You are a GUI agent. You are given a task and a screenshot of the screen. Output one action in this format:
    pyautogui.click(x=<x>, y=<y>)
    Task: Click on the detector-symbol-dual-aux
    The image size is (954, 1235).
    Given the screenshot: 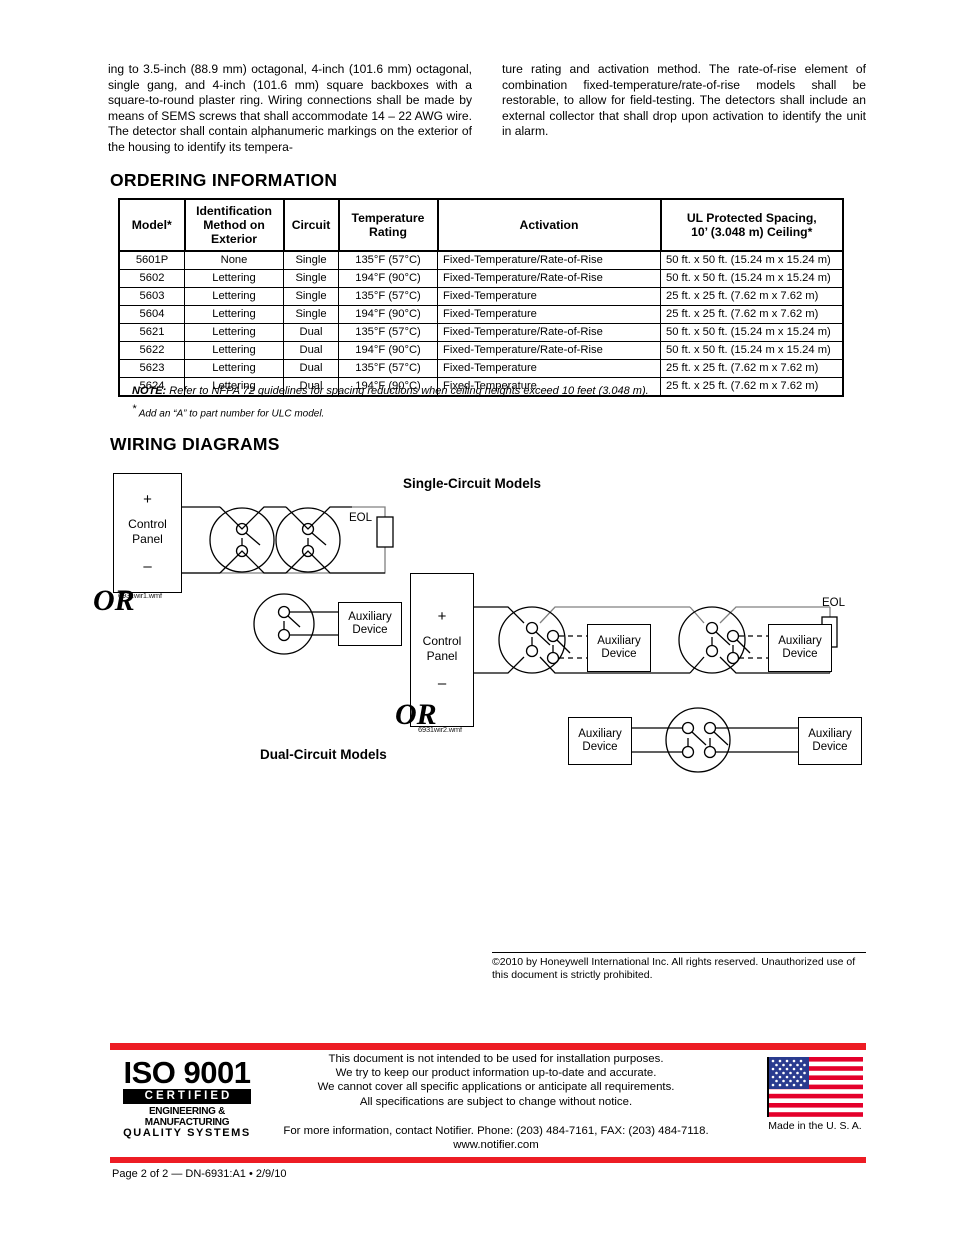 What is the action you would take?
    pyautogui.click(x=698, y=740)
    